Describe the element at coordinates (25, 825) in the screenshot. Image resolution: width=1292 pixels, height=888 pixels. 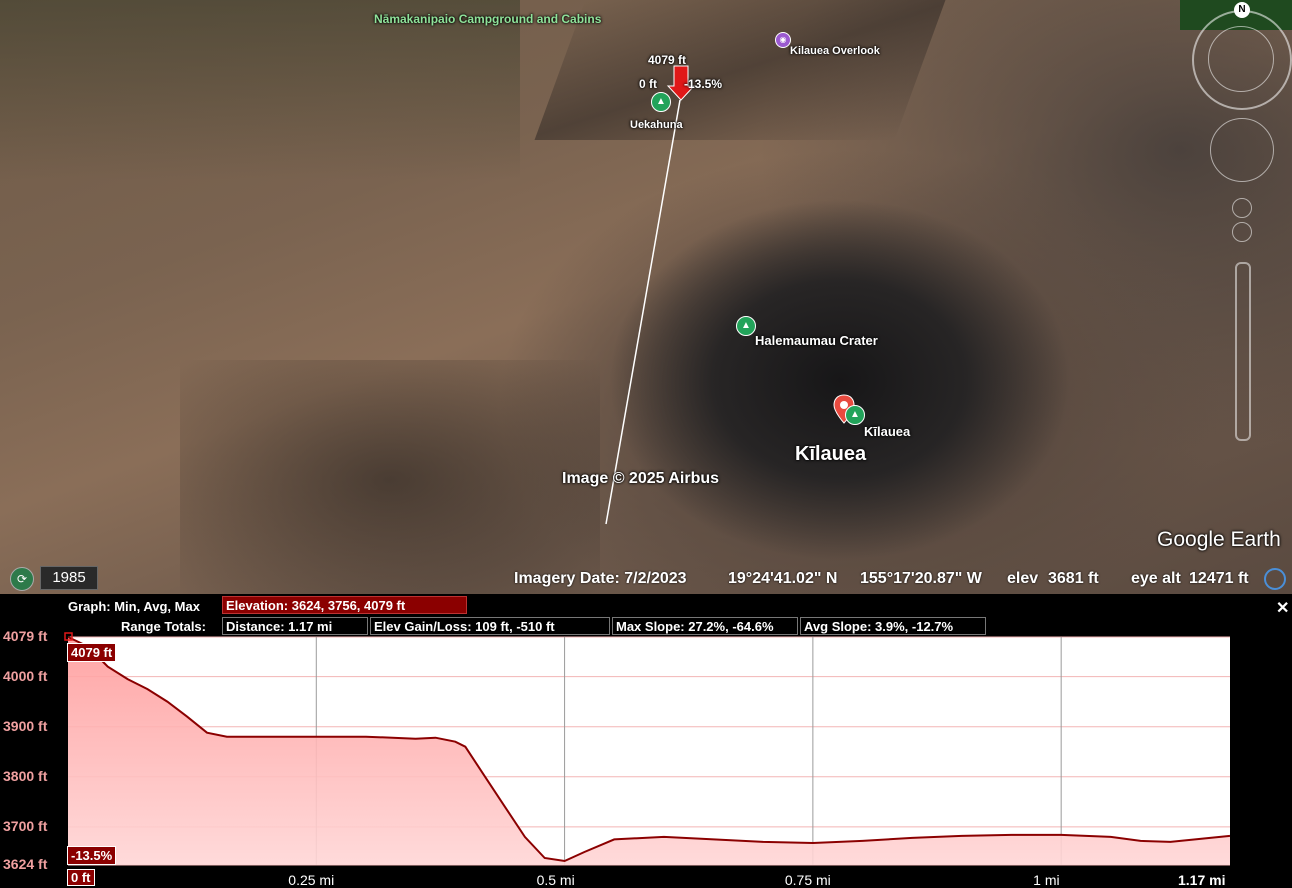
I see `y-tick-label: 3700 ft` at that location.